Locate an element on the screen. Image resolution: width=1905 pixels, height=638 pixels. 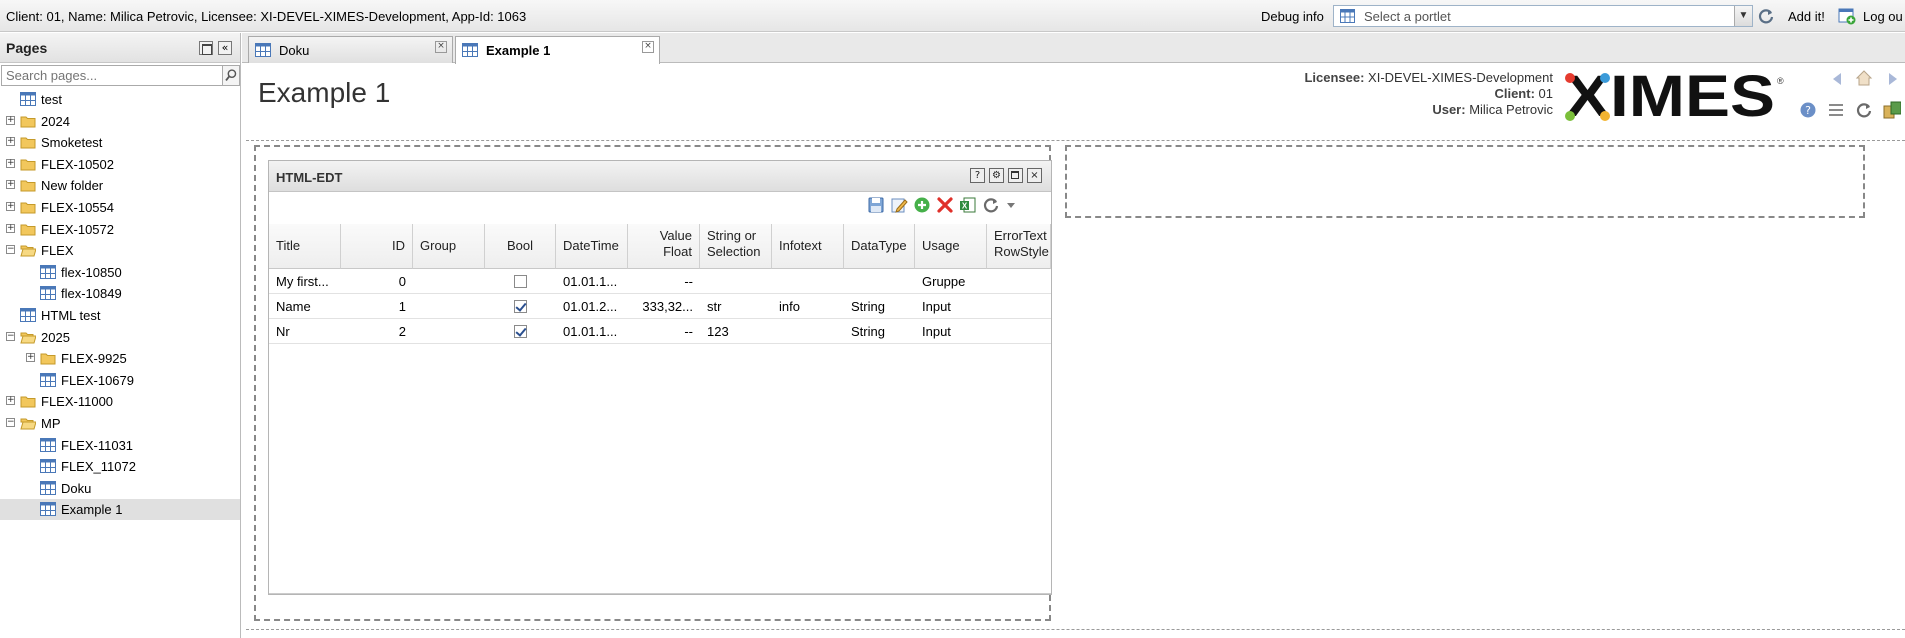
table-row: My first... 0 01.01.1... -- Gruppe is located at coordinates (660, 281).